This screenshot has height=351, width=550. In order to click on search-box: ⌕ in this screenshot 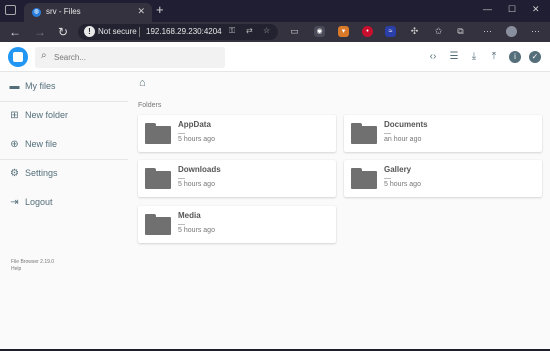, I will do `click(130, 57)`.